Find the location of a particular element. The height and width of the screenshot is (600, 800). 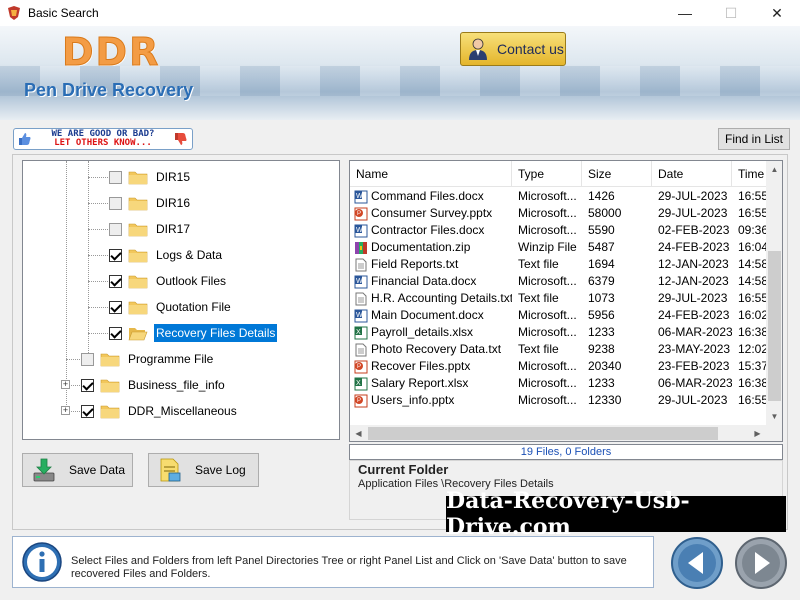

file-size-cell: 1233 is located at coordinates (601, 383).